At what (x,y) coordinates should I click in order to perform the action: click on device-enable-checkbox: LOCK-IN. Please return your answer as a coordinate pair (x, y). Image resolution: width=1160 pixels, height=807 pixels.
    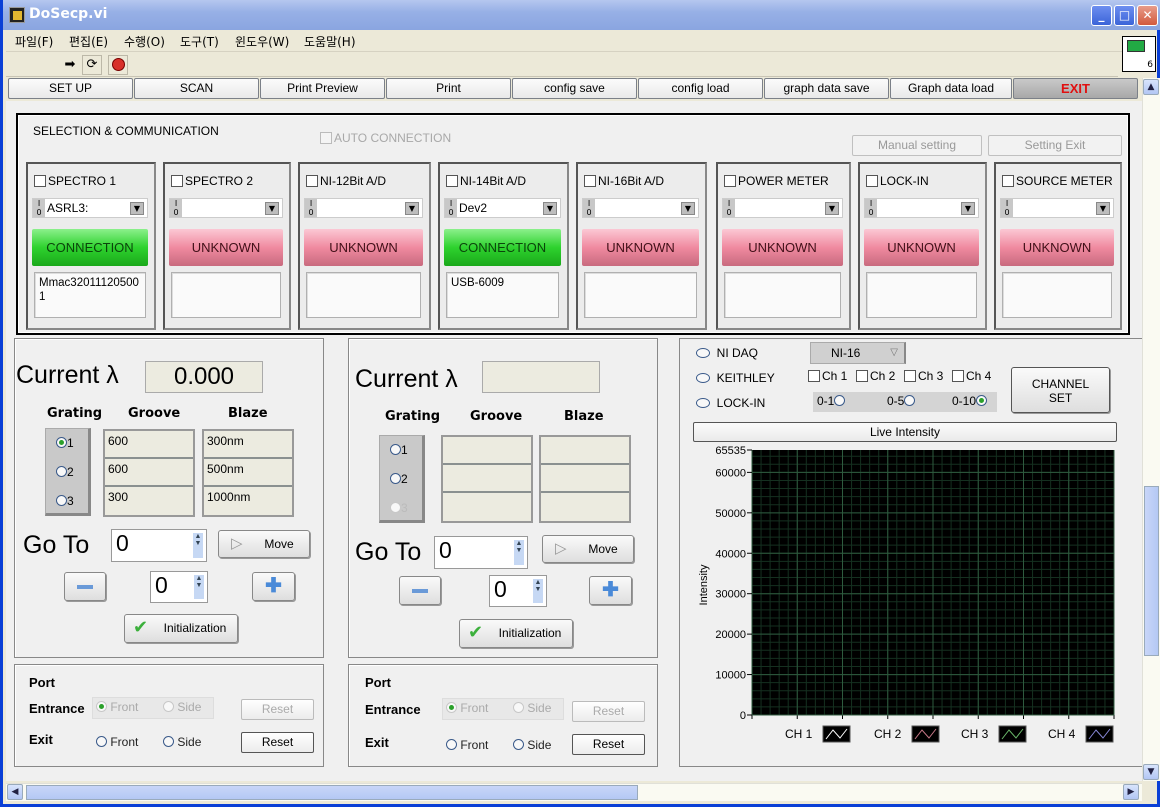
    Looking at the image, I should click on (897, 181).